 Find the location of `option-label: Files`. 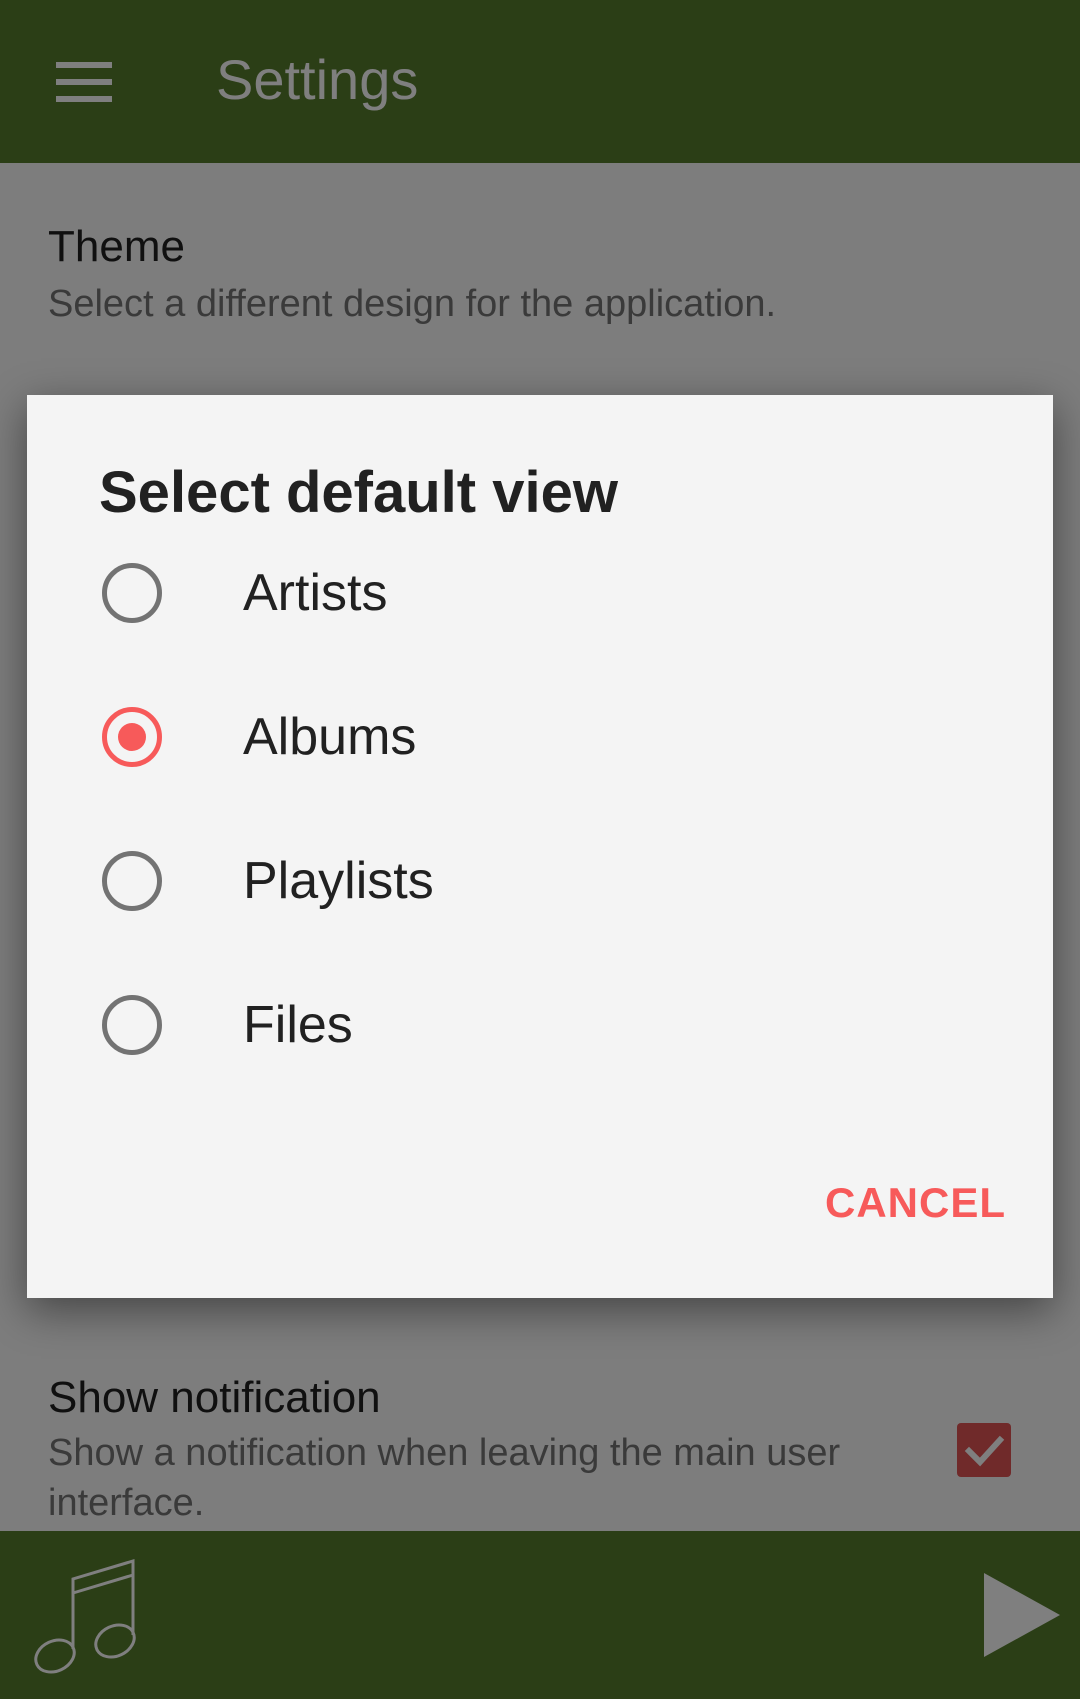

option-label: Files is located at coordinates (298, 1025).